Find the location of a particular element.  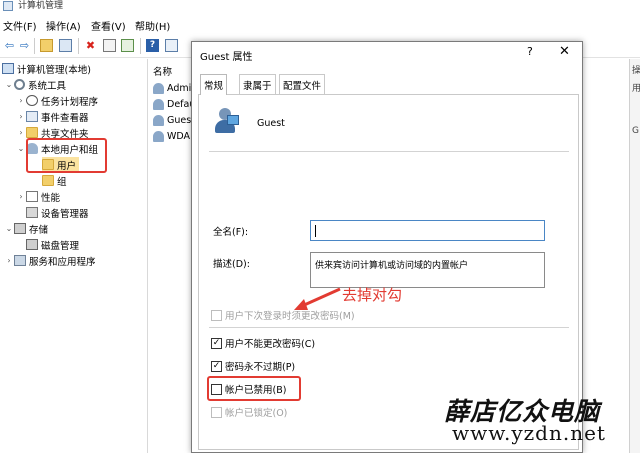

delete-icon: ✖ is located at coordinates (90, 45).